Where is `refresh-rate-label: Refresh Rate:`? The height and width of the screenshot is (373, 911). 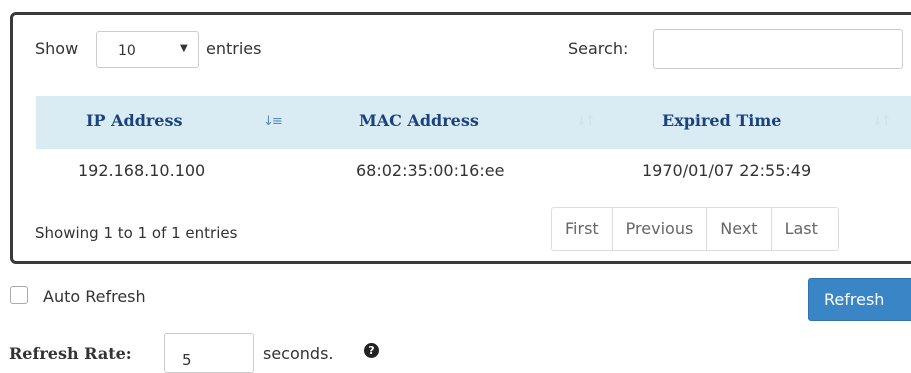
refresh-rate-label: Refresh Rate: is located at coordinates (70, 353).